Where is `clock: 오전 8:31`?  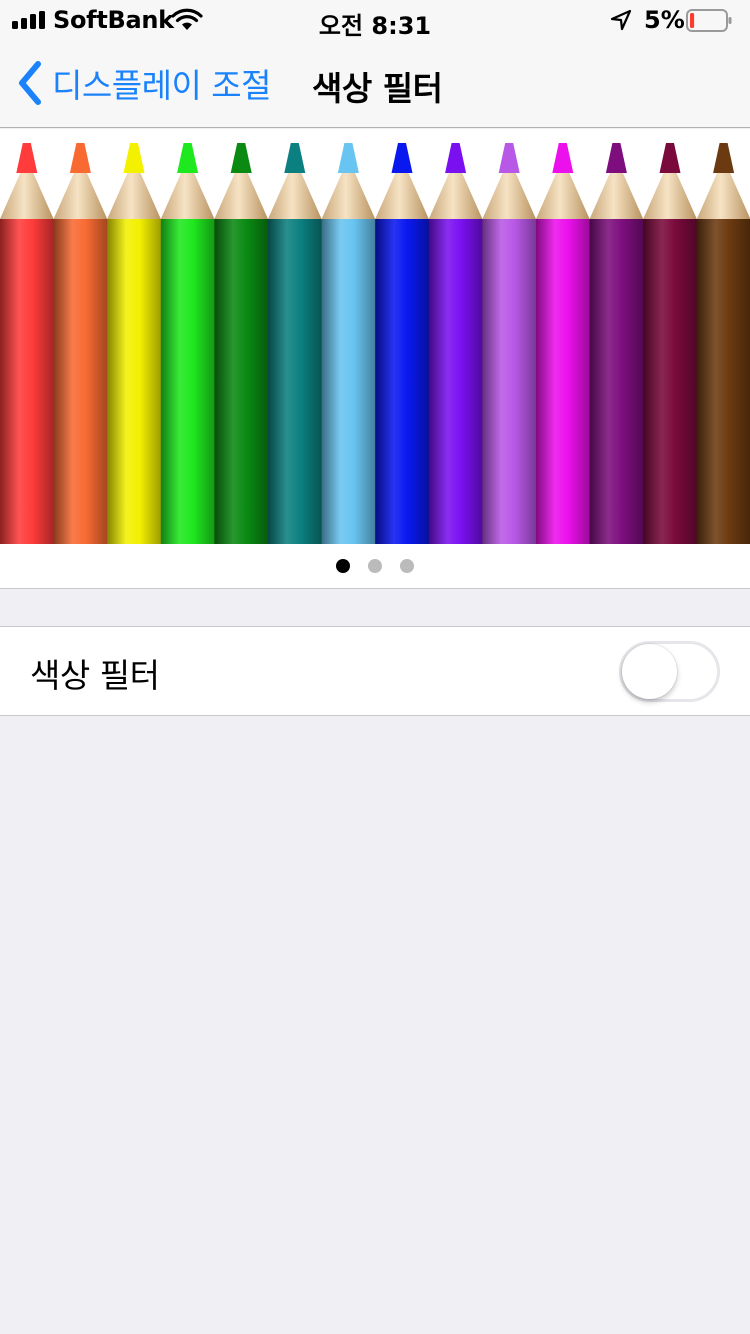
clock: 오전 8:31 is located at coordinates (375, 23).